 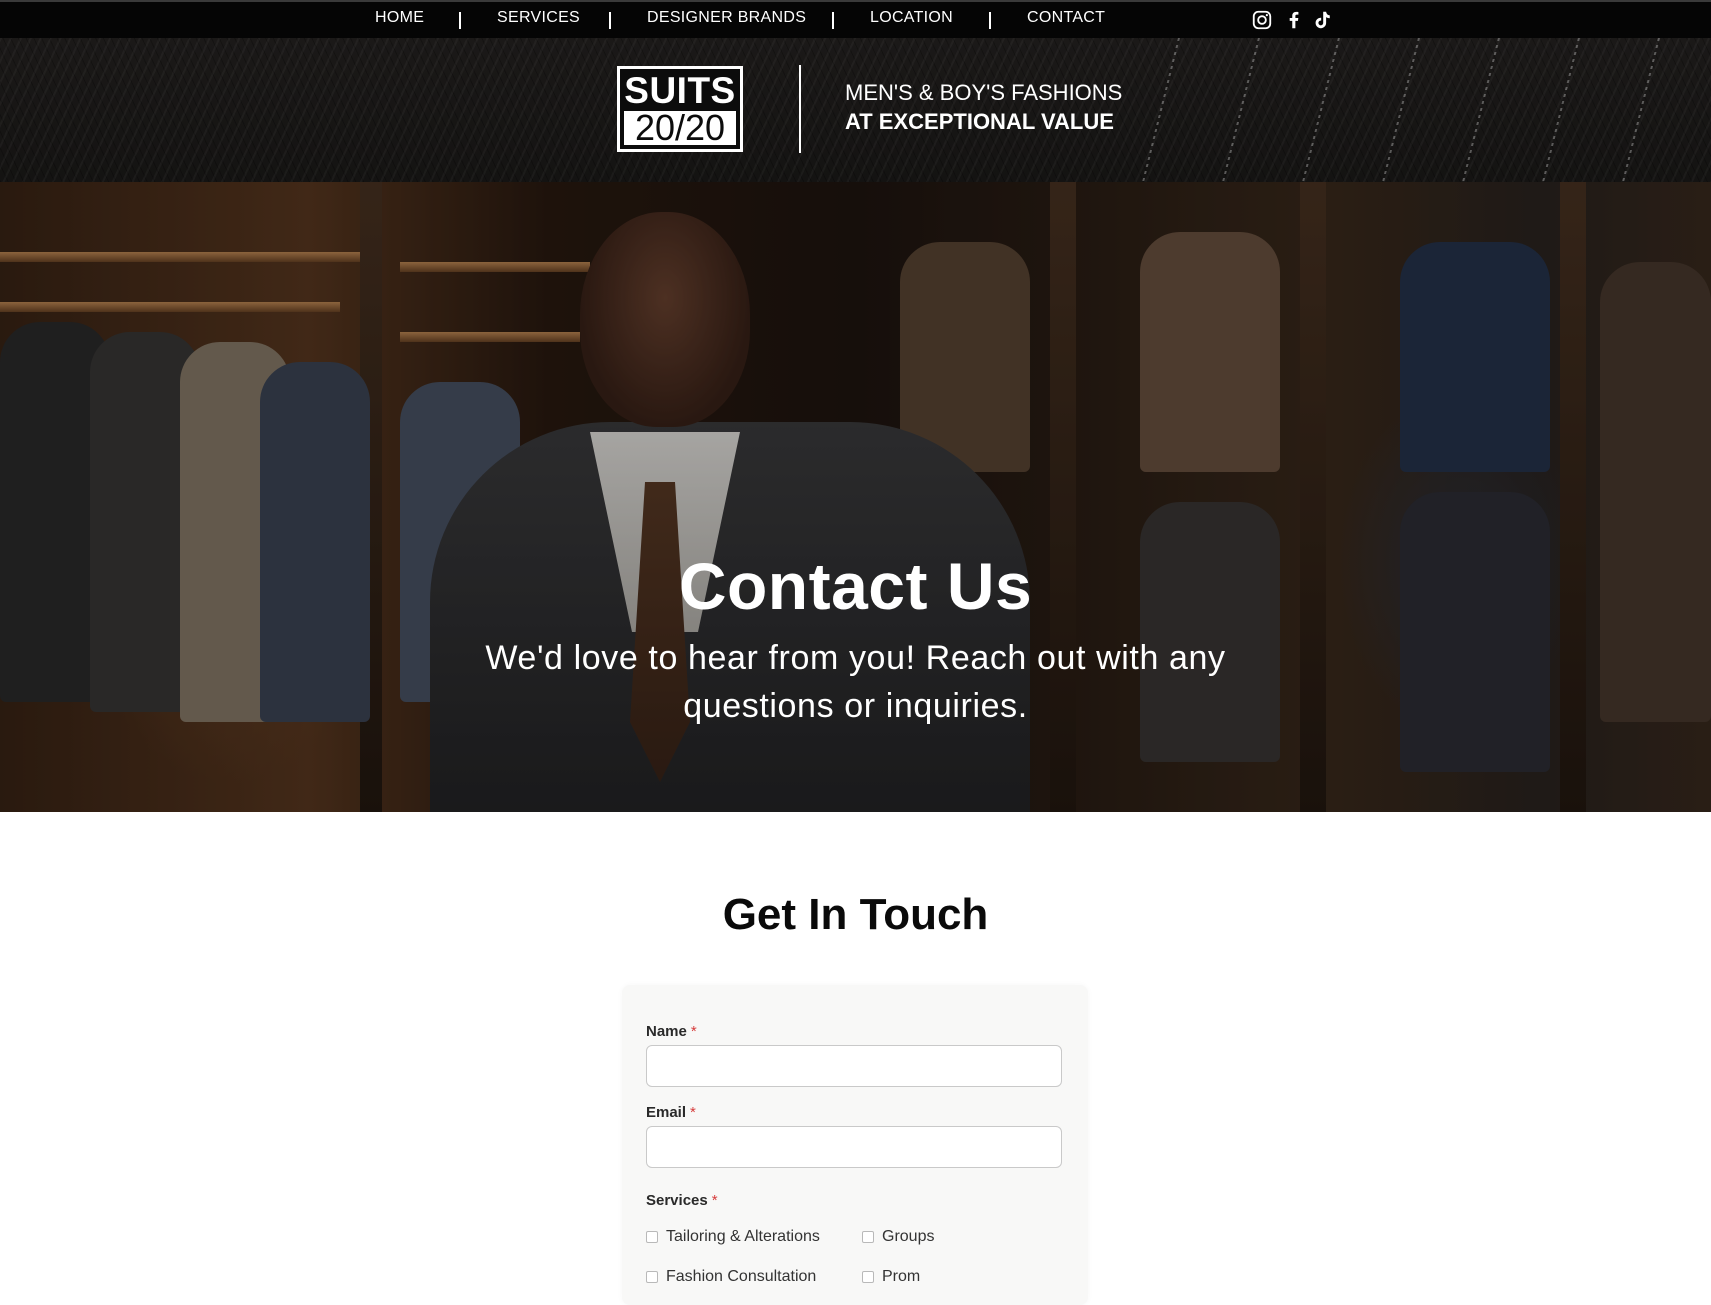 What do you see at coordinates (680, 90) in the screenshot?
I see `logo-word: SUITS` at bounding box center [680, 90].